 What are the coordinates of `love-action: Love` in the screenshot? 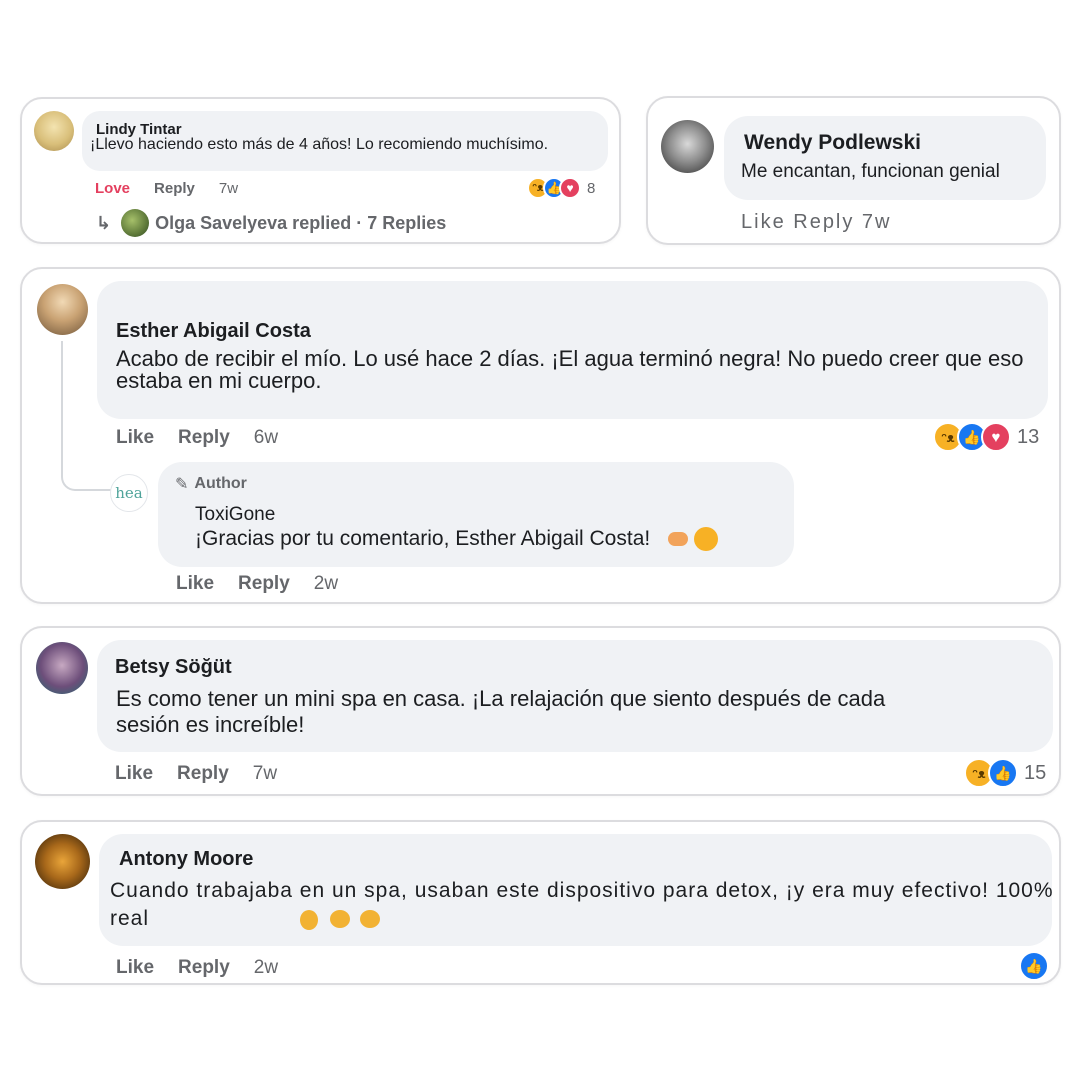 It's located at (112, 188).